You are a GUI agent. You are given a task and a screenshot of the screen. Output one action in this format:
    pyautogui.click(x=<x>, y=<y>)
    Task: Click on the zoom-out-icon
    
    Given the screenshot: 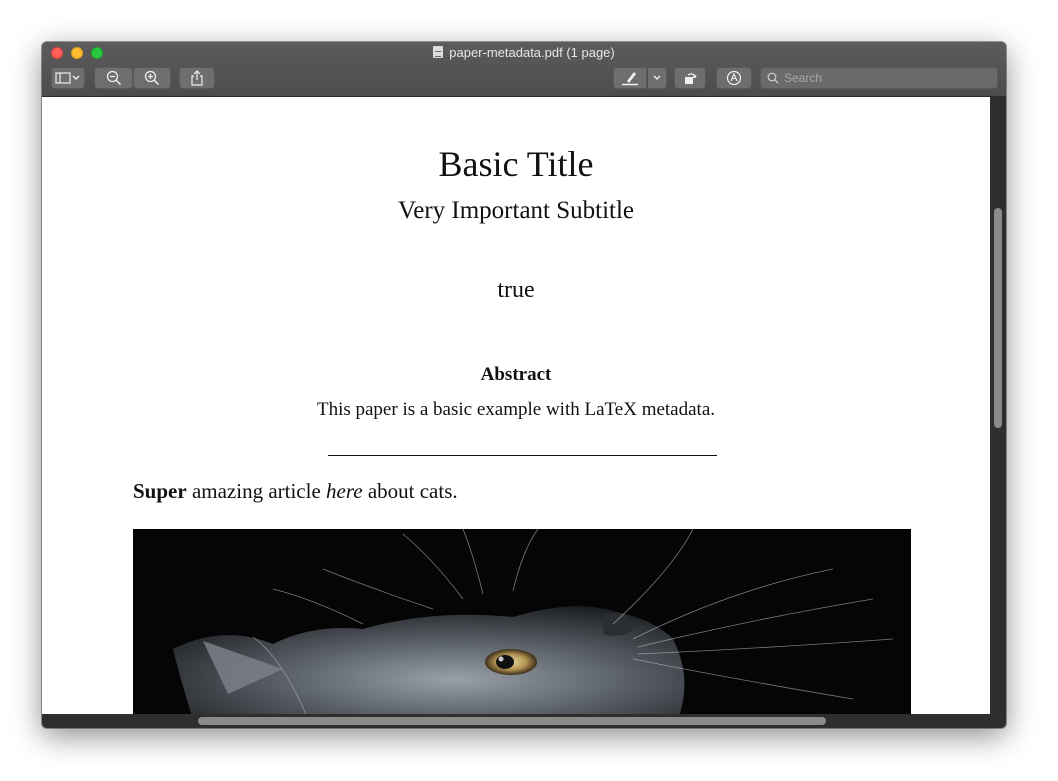 What is the action you would take?
    pyautogui.click(x=113, y=78)
    